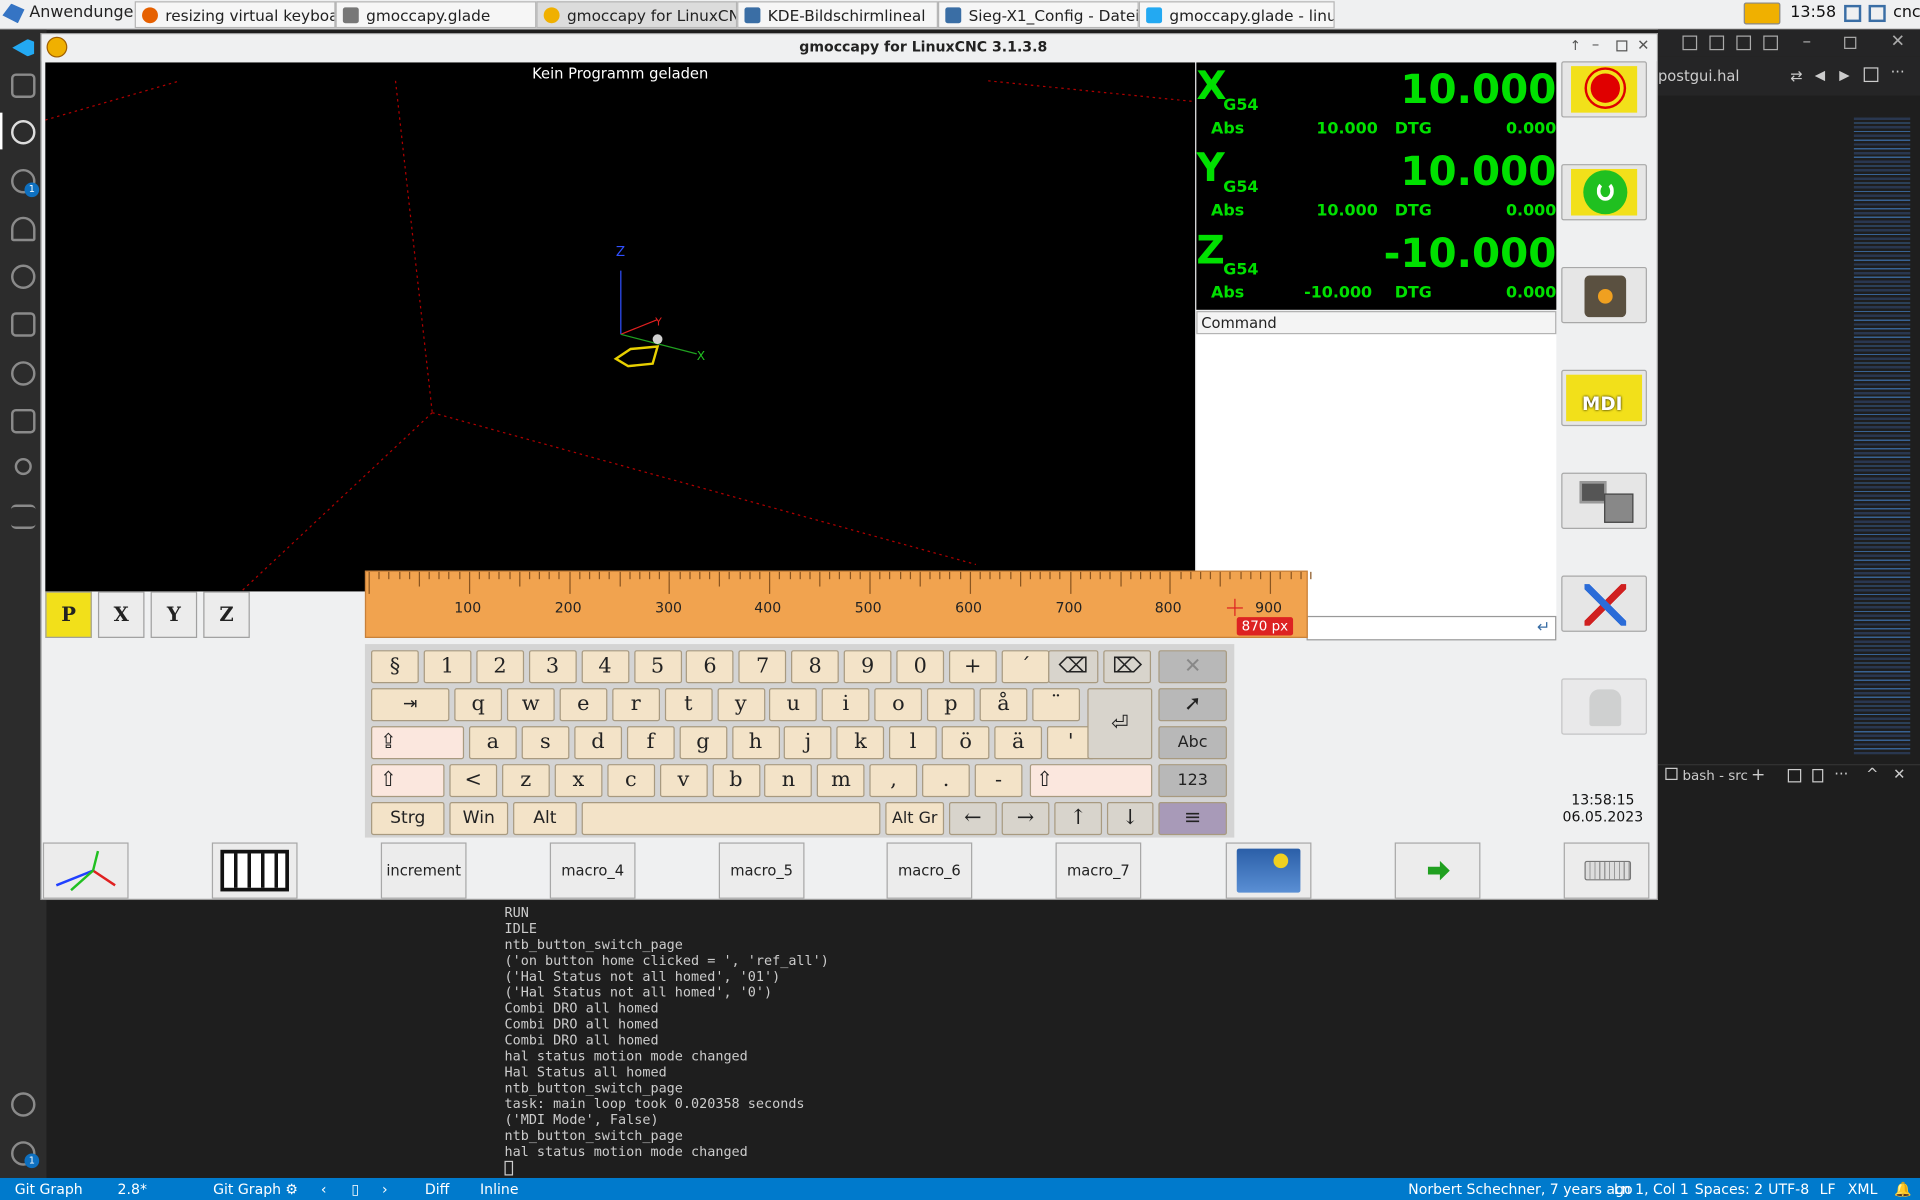 The image size is (1920, 1200). I want to click on macro-4-button: macro_4, so click(592, 870).